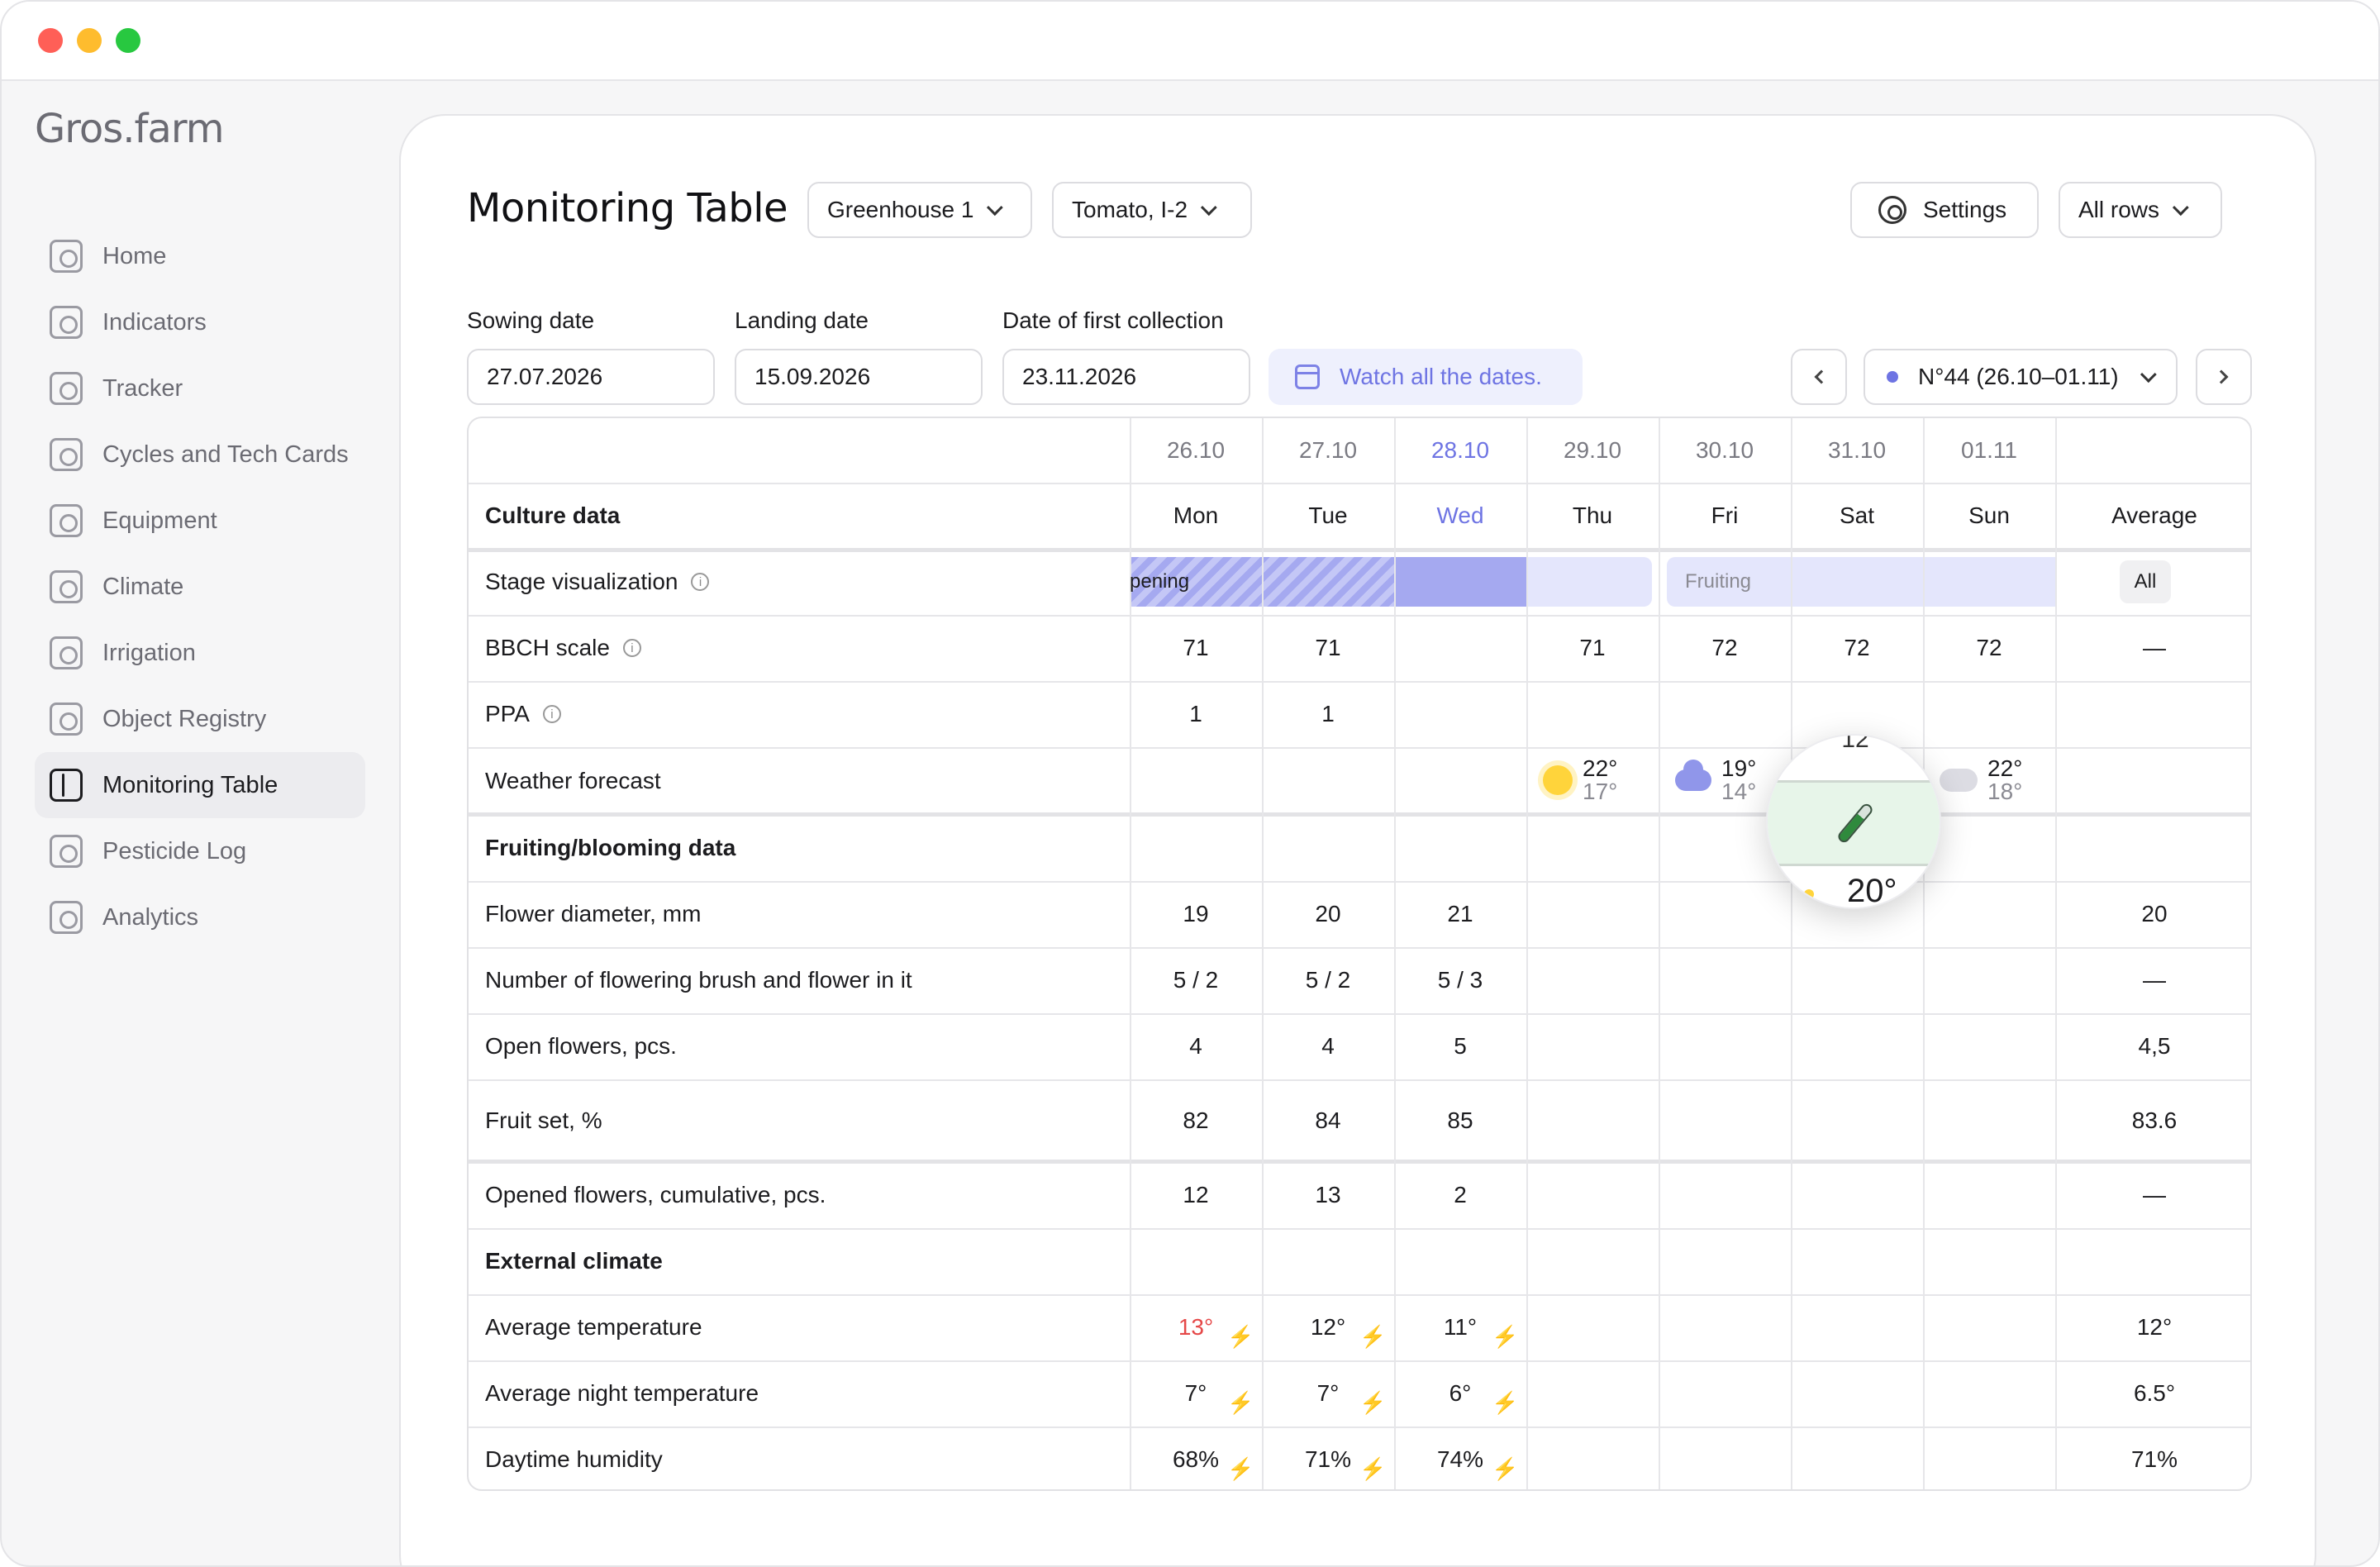 This screenshot has width=2380, height=1567. I want to click on stage-label-fruiting: Fruiting, so click(1718, 581).